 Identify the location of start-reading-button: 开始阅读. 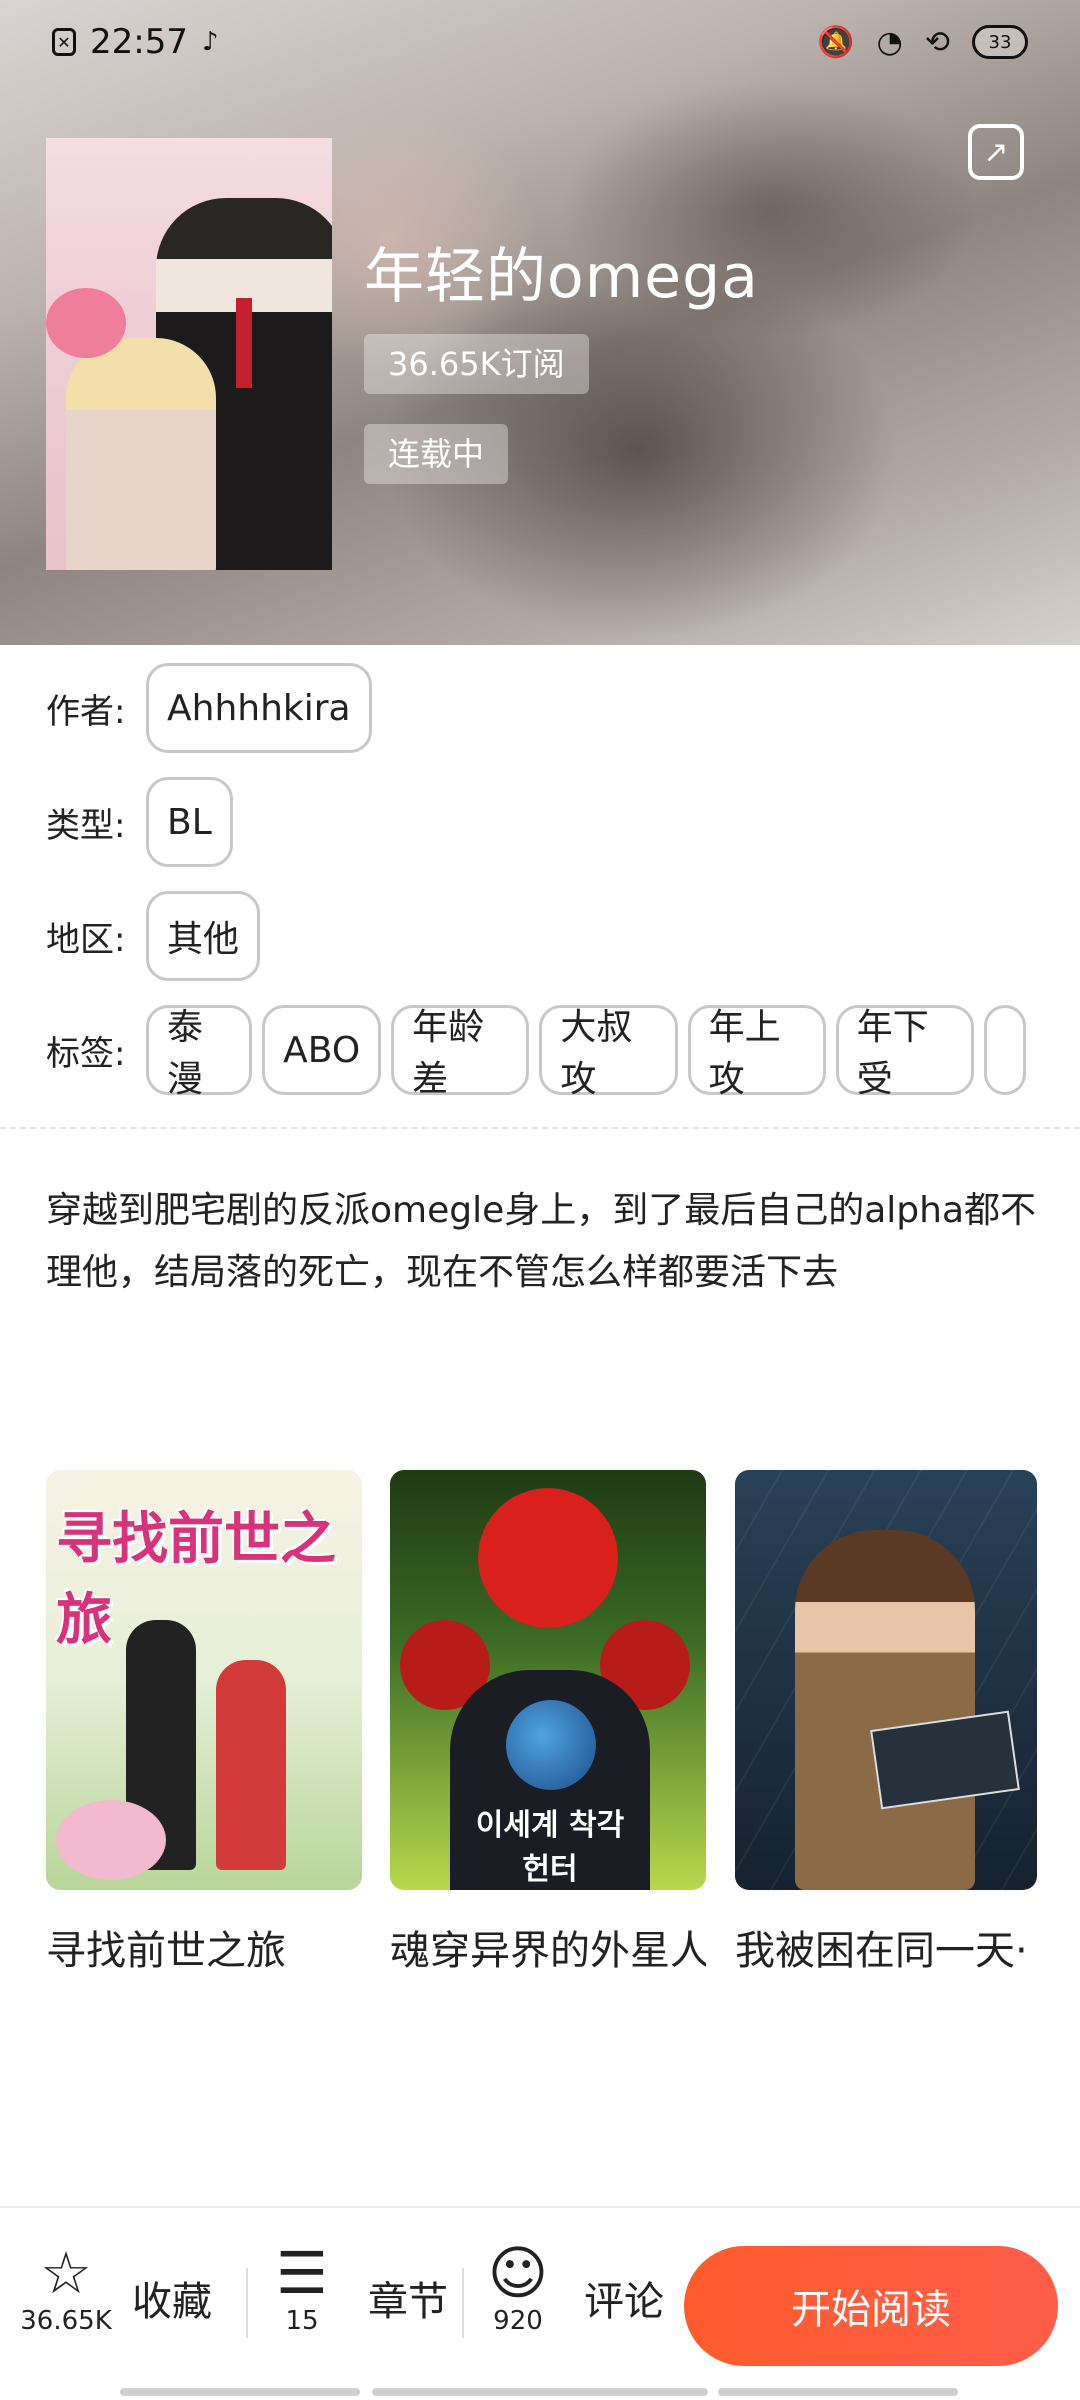
(871, 2306).